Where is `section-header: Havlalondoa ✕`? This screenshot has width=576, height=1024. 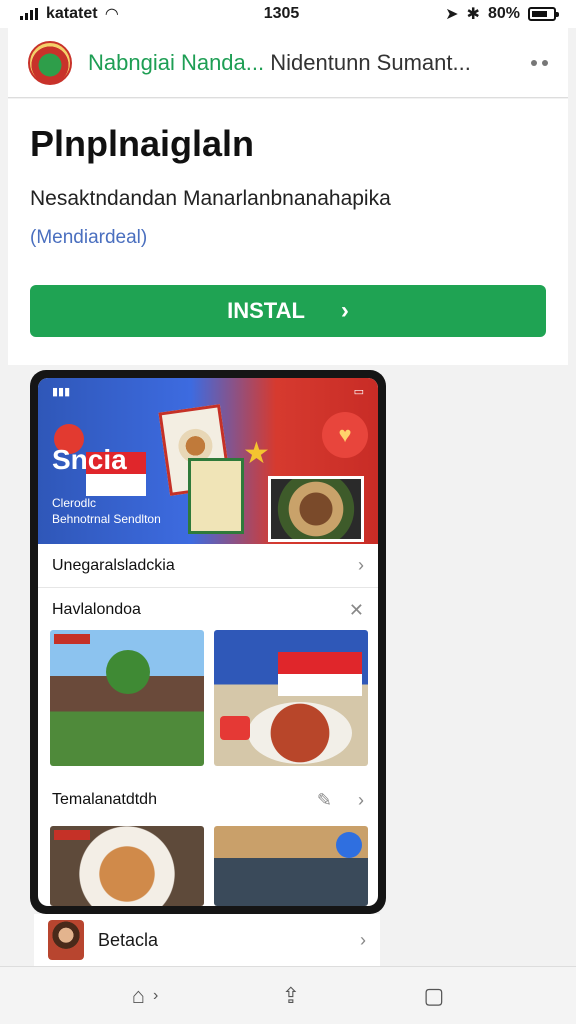 section-header: Havlalondoa ✕ is located at coordinates (208, 610).